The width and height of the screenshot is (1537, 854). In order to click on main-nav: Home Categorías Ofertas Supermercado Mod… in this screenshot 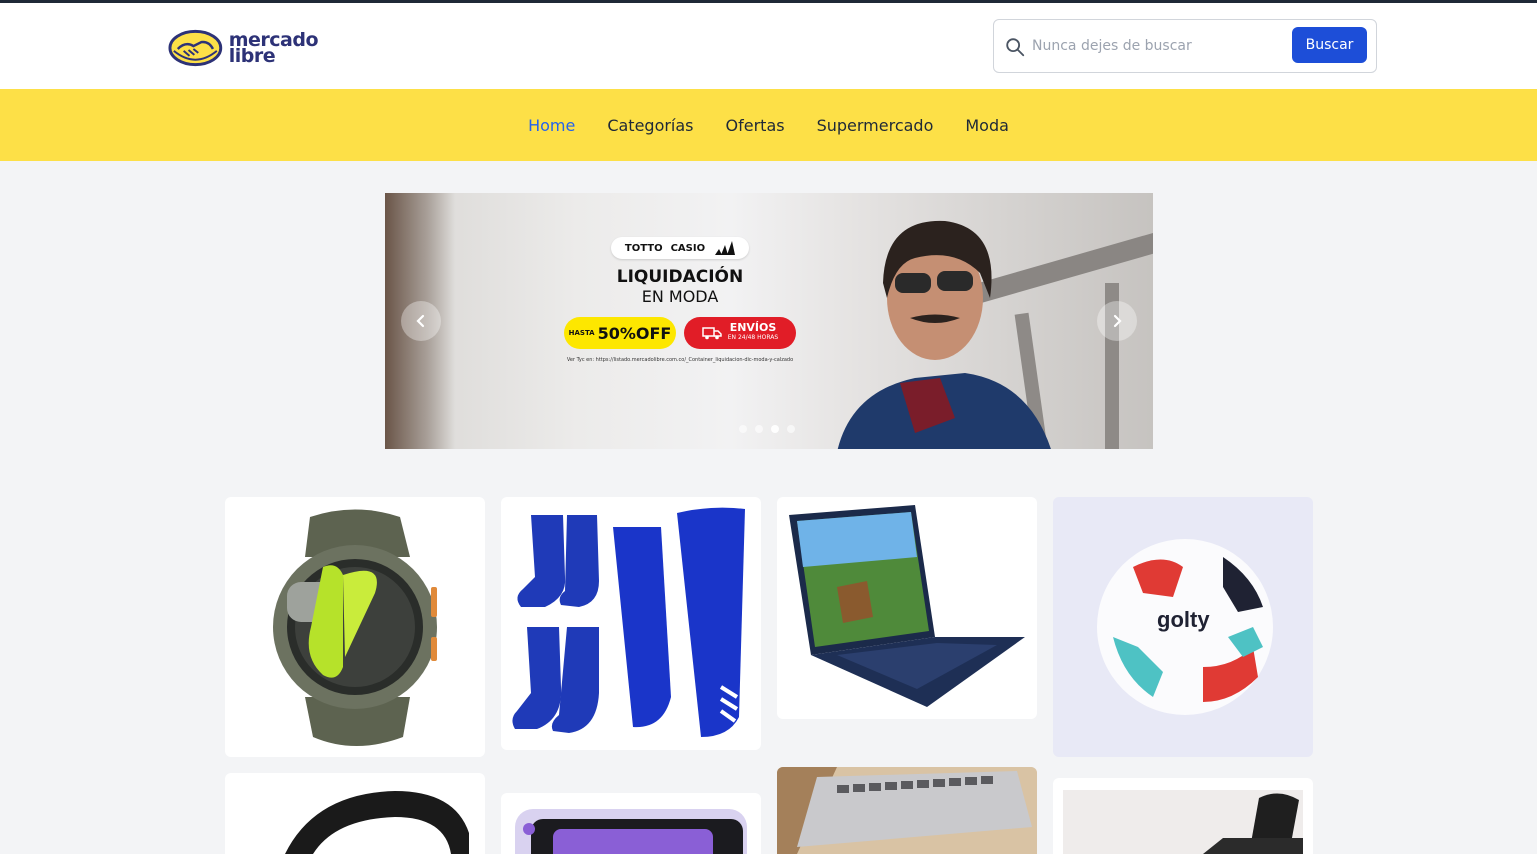, I will do `click(768, 125)`.